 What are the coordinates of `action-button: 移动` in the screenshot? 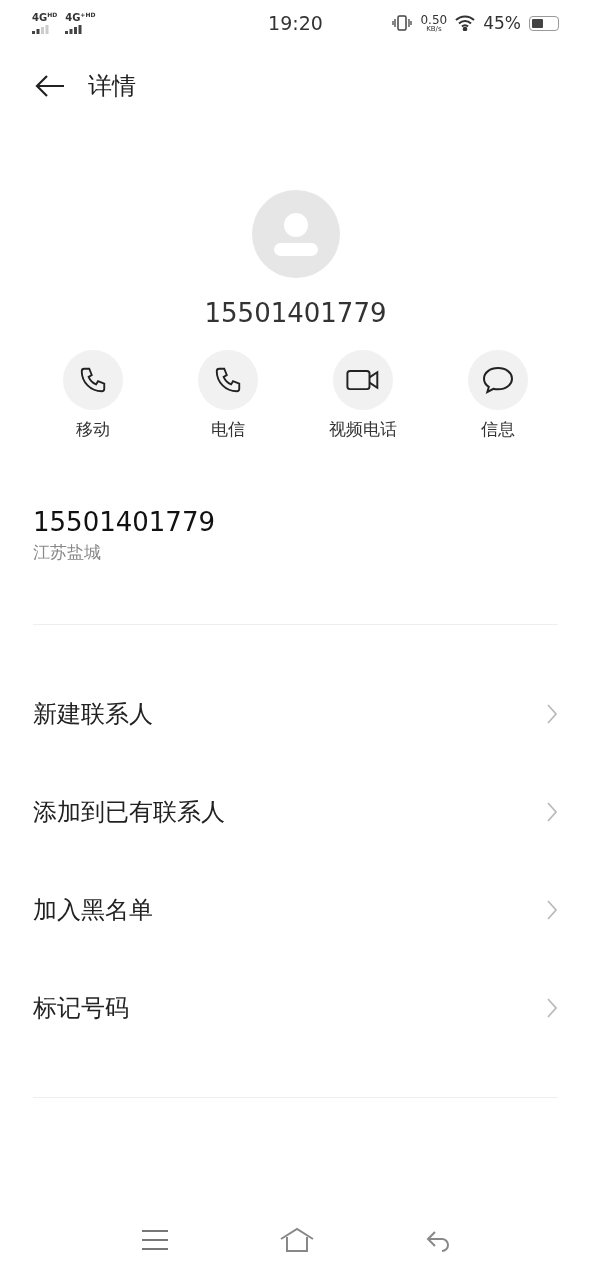 It's located at (93, 395).